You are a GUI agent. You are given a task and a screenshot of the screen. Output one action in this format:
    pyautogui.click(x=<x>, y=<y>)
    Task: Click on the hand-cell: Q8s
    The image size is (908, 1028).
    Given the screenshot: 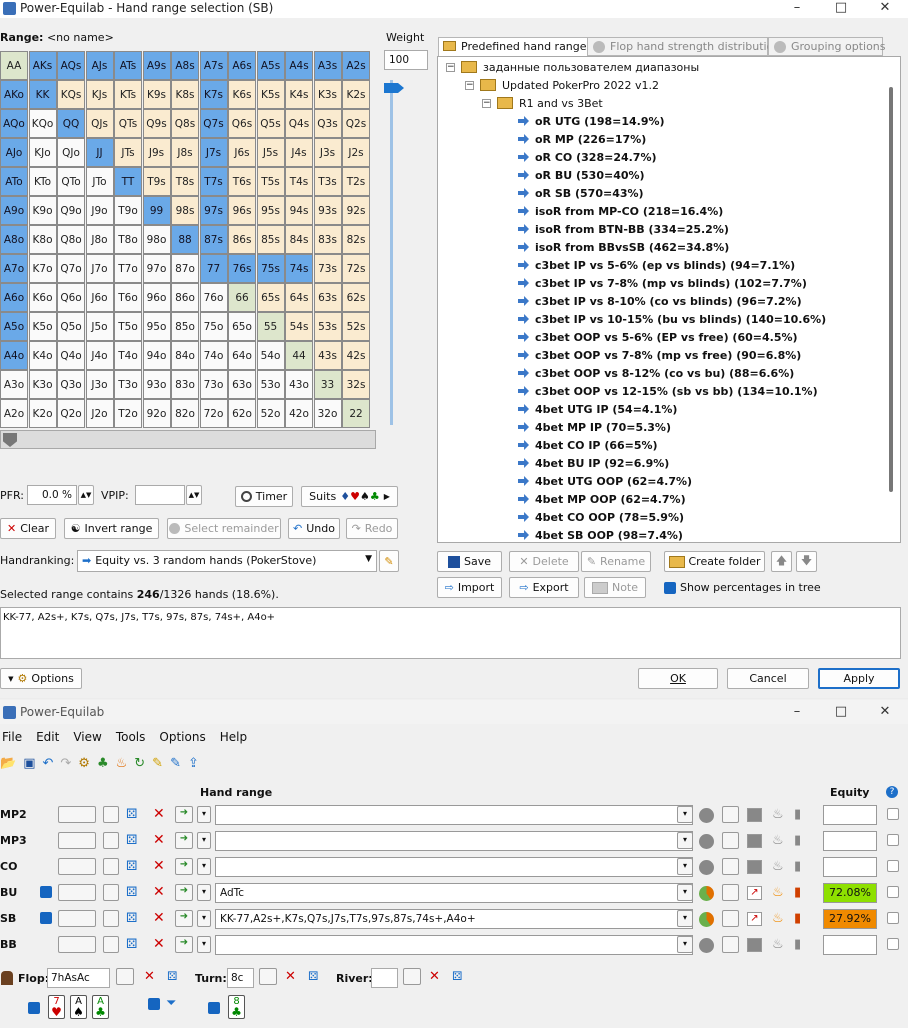 What is the action you would take?
    pyautogui.click(x=185, y=123)
    